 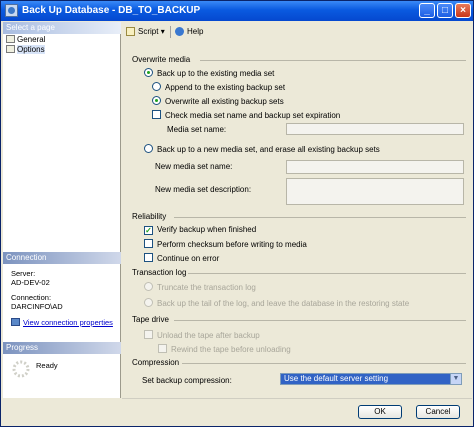 I want to click on server-value: AD-DEV-02, so click(x=30, y=282).